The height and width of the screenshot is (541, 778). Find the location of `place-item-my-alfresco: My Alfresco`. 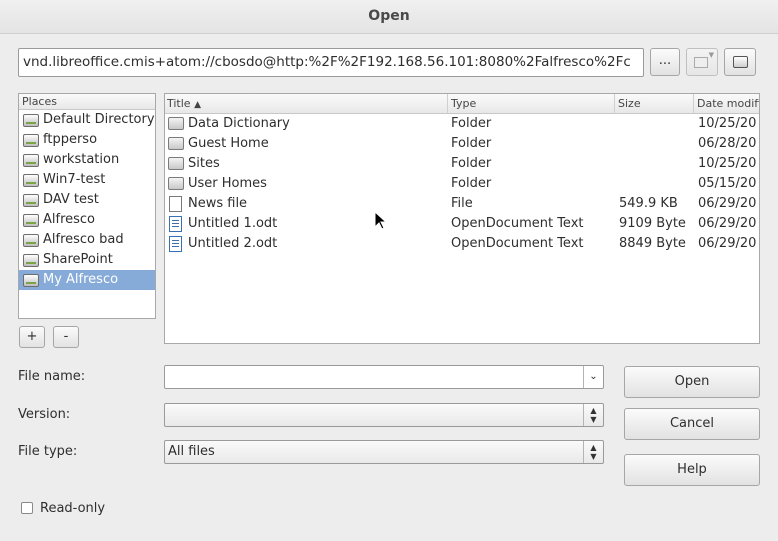

place-item-my-alfresco: My Alfresco is located at coordinates (87, 280).